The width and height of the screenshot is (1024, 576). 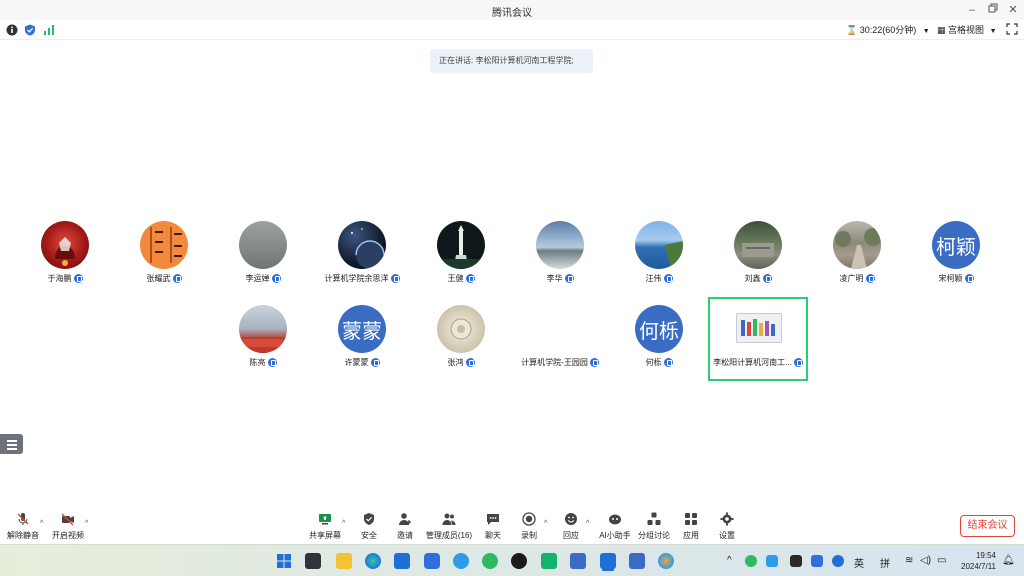 I want to click on unmute-options-caret: ^, so click(x=41, y=523).